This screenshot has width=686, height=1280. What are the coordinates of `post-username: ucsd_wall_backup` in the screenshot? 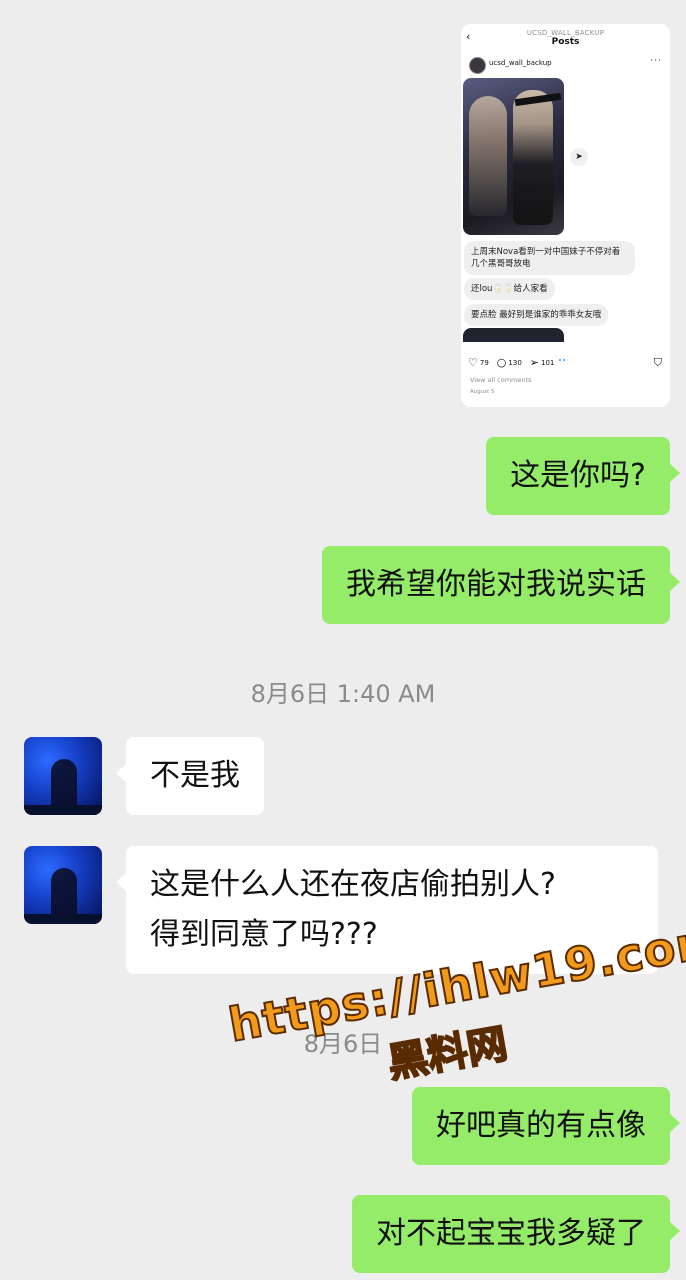 It's located at (520, 63).